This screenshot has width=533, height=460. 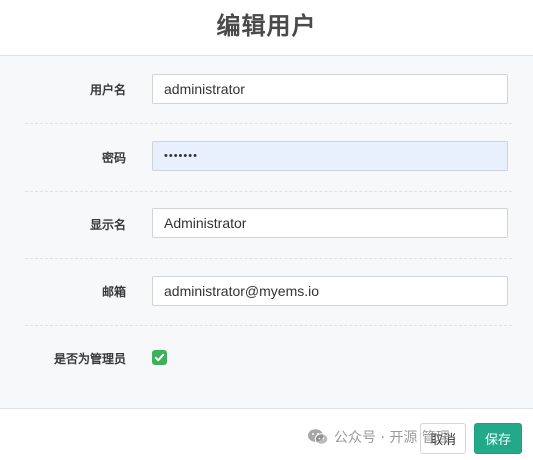 What do you see at coordinates (330, 89) in the screenshot?
I see `username-input` at bounding box center [330, 89].